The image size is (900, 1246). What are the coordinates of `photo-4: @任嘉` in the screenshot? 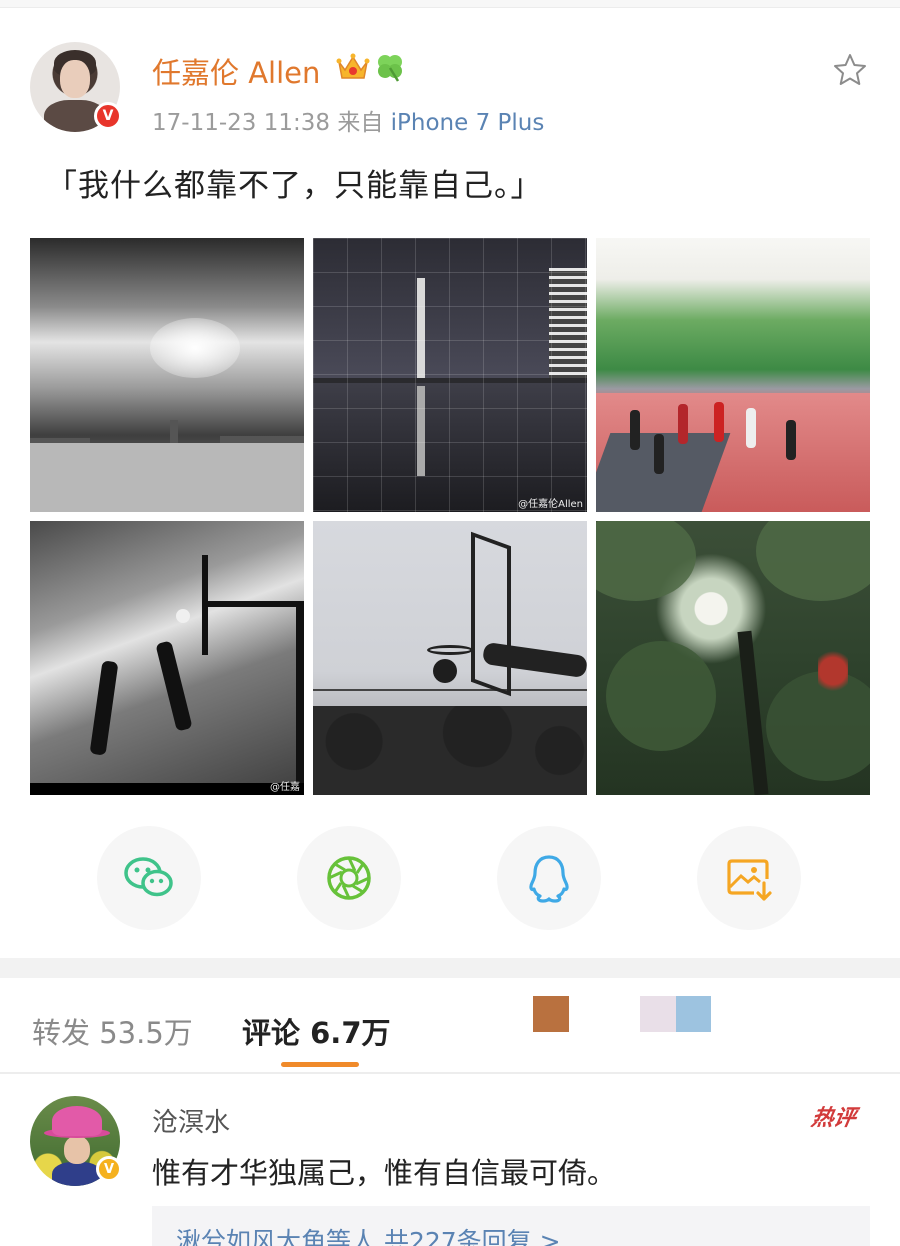 It's located at (167, 658).